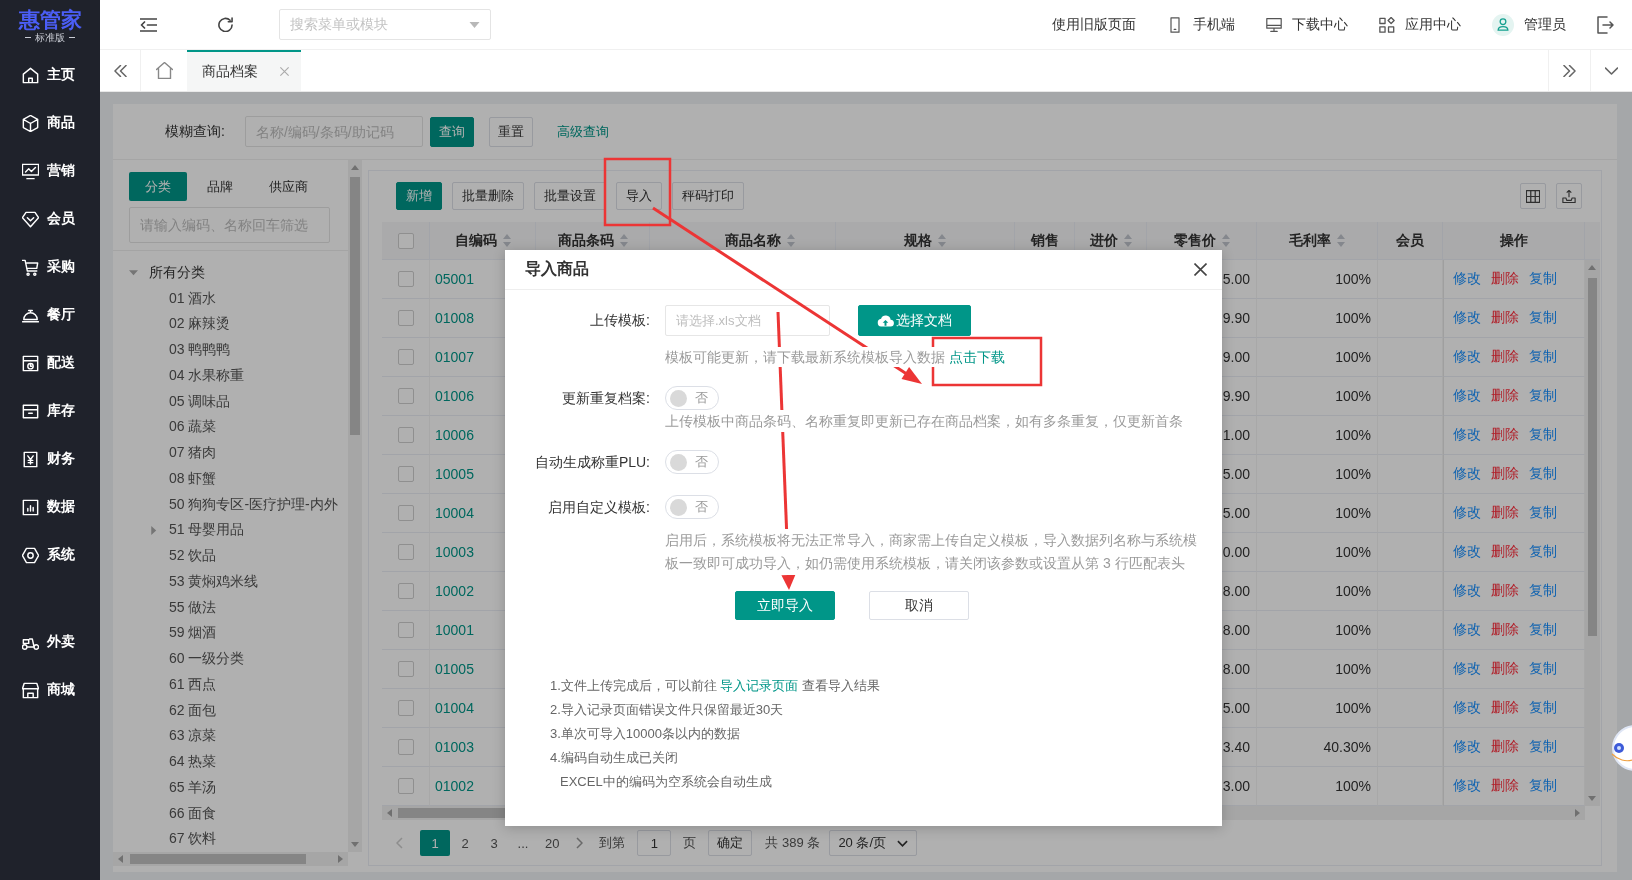 Image resolution: width=1632 pixels, height=880 pixels. Describe the element at coordinates (494, 843) in the screenshot. I see `page-number: 3` at that location.